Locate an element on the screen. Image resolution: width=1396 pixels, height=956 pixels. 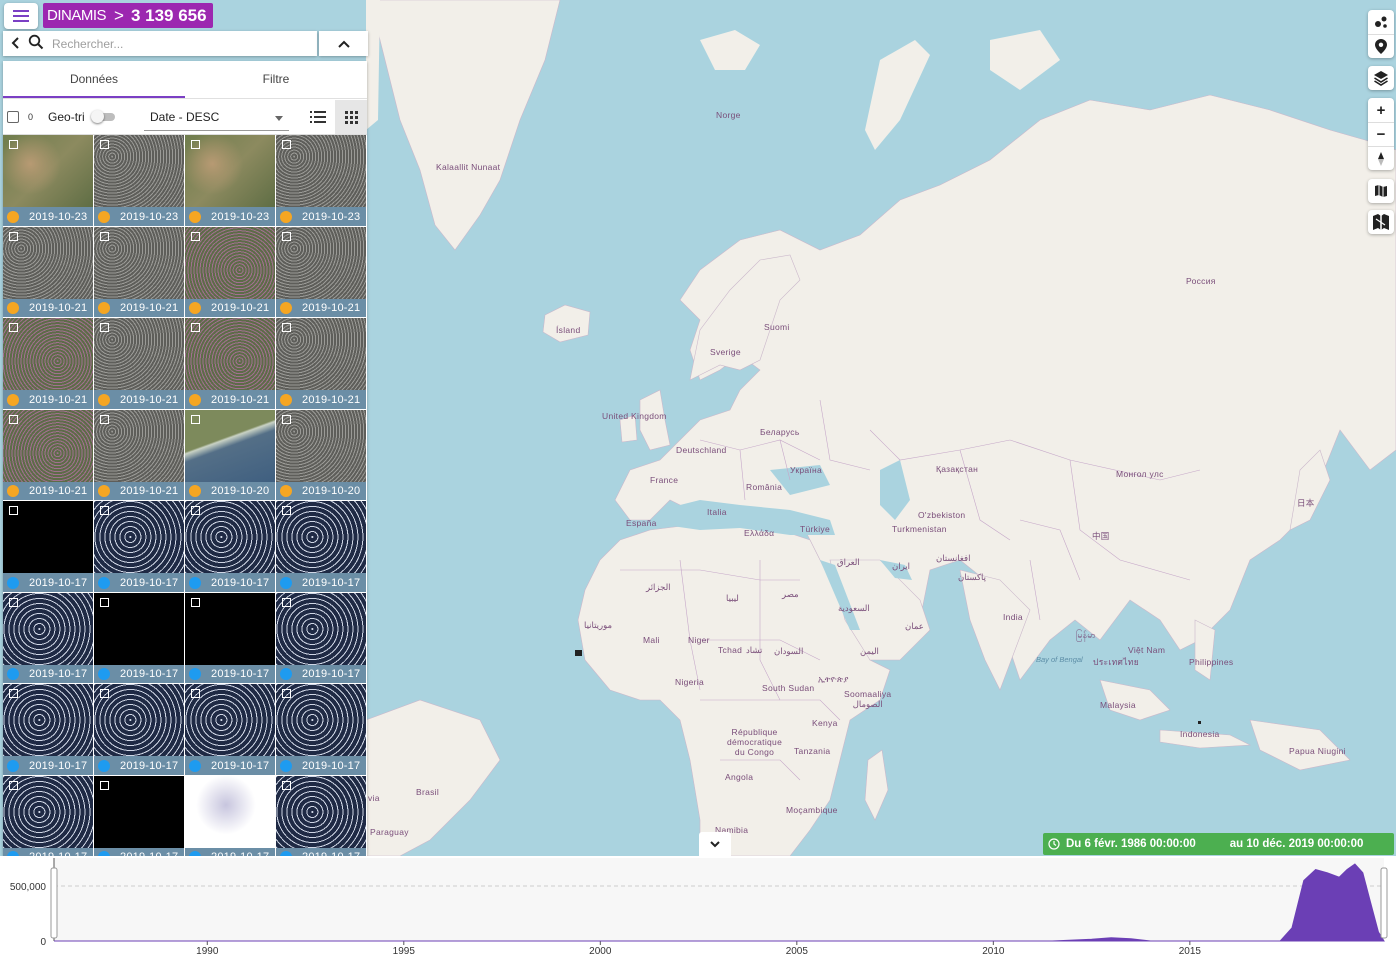
list-icon is located at coordinates (318, 117).